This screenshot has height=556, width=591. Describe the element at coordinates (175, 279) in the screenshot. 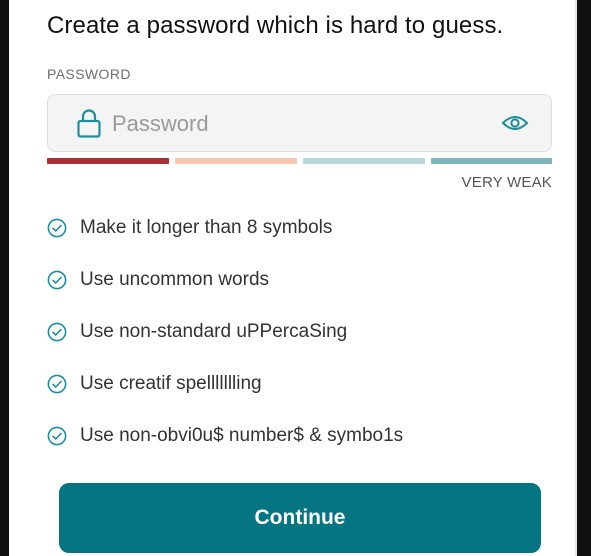

I see `tip-text: Use uncommon words` at that location.